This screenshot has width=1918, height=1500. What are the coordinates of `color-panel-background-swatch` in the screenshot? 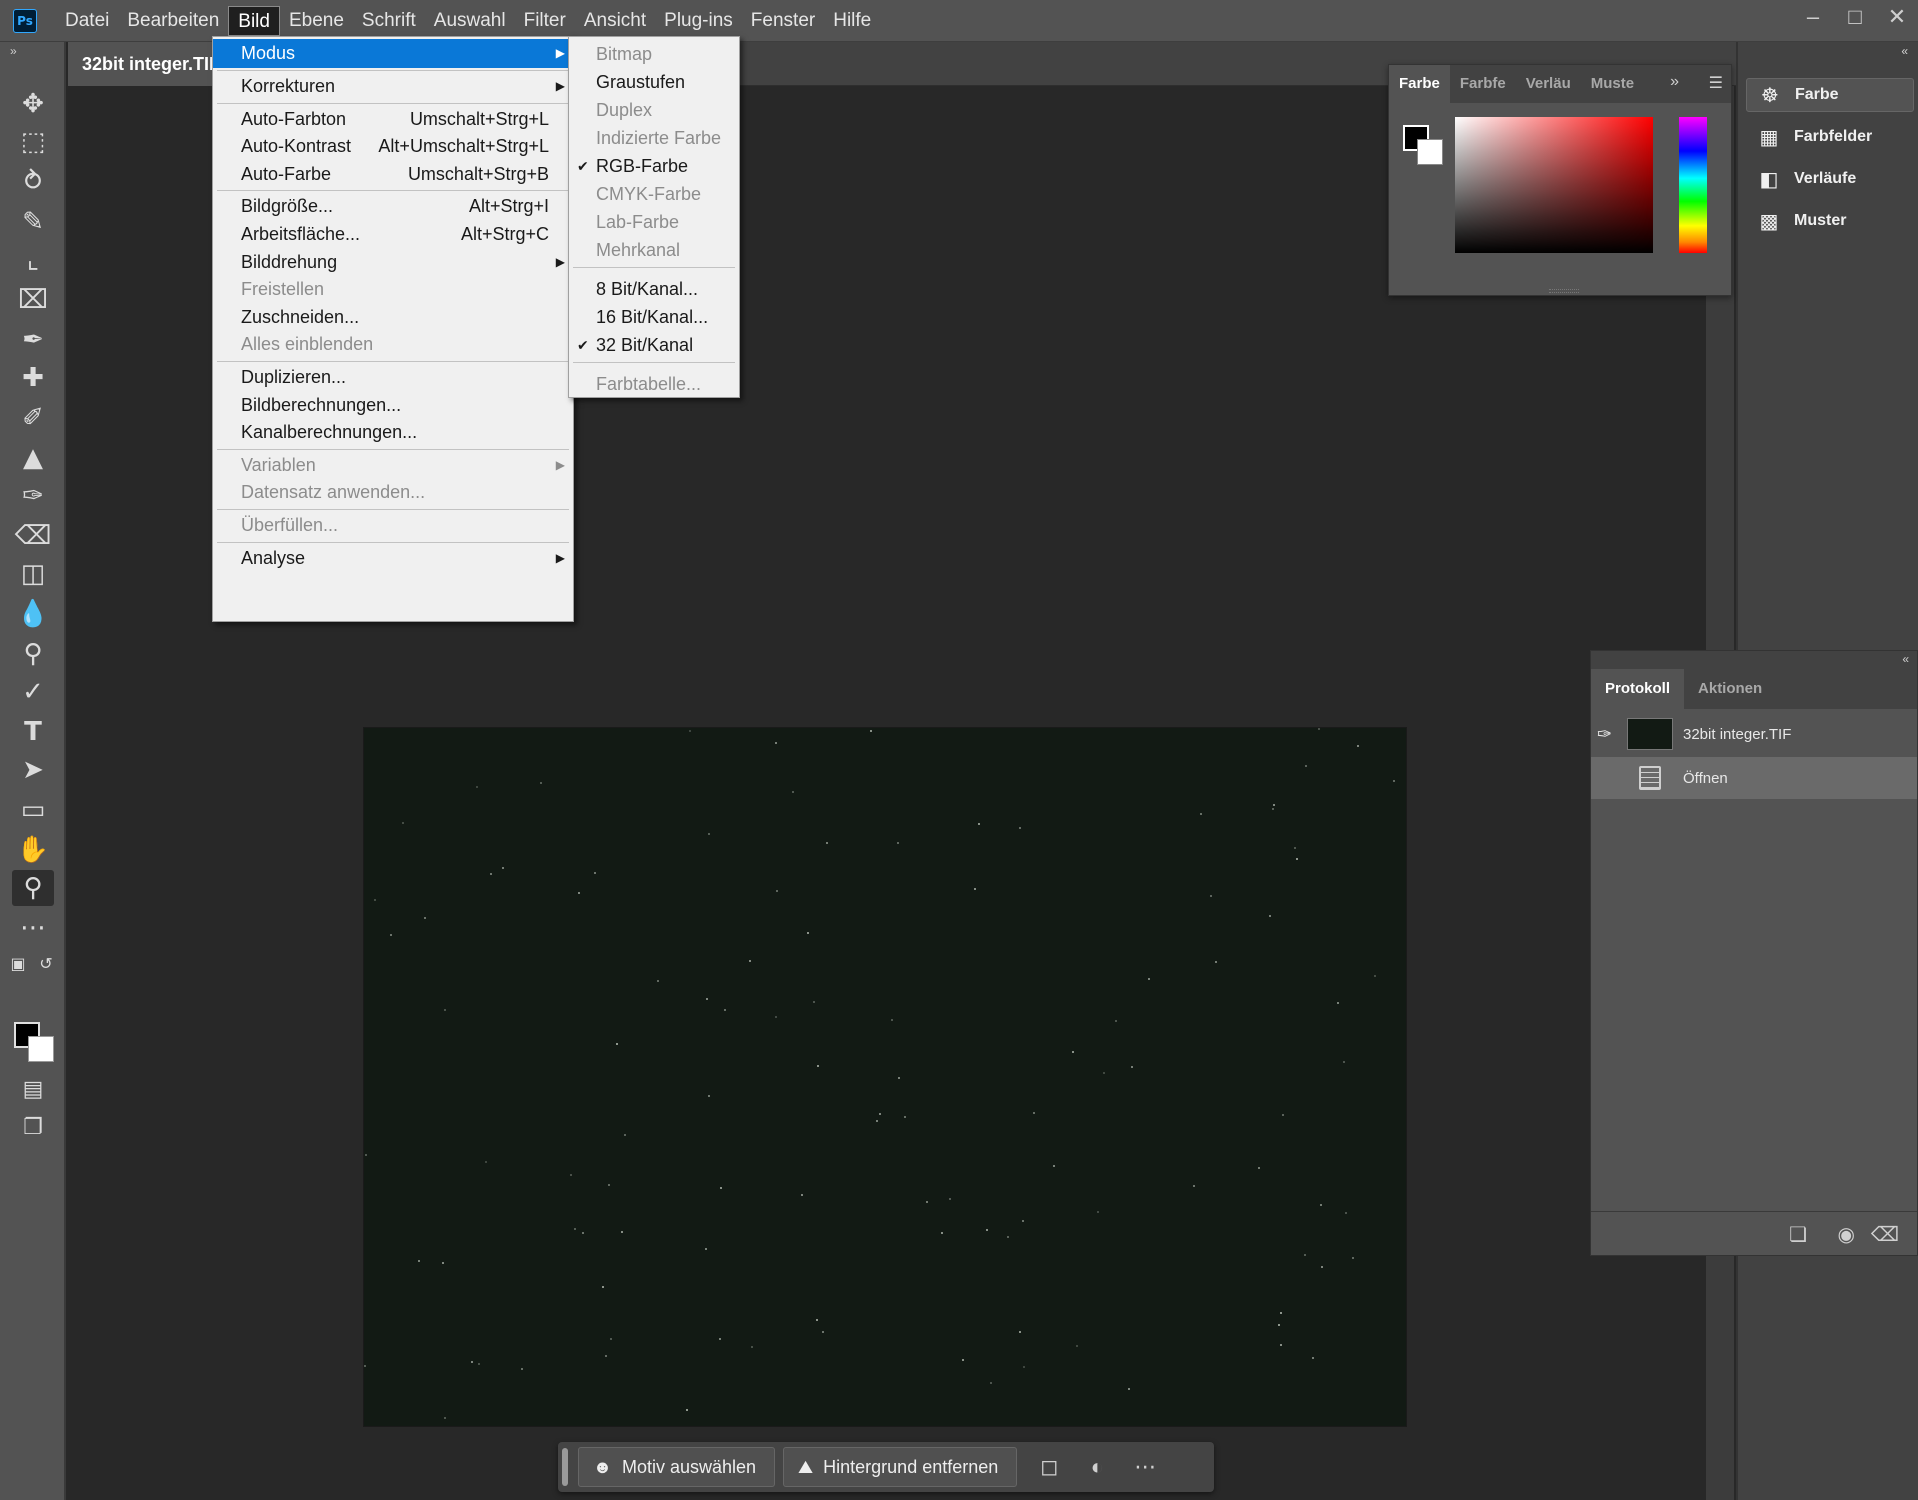 It's located at (1430, 152).